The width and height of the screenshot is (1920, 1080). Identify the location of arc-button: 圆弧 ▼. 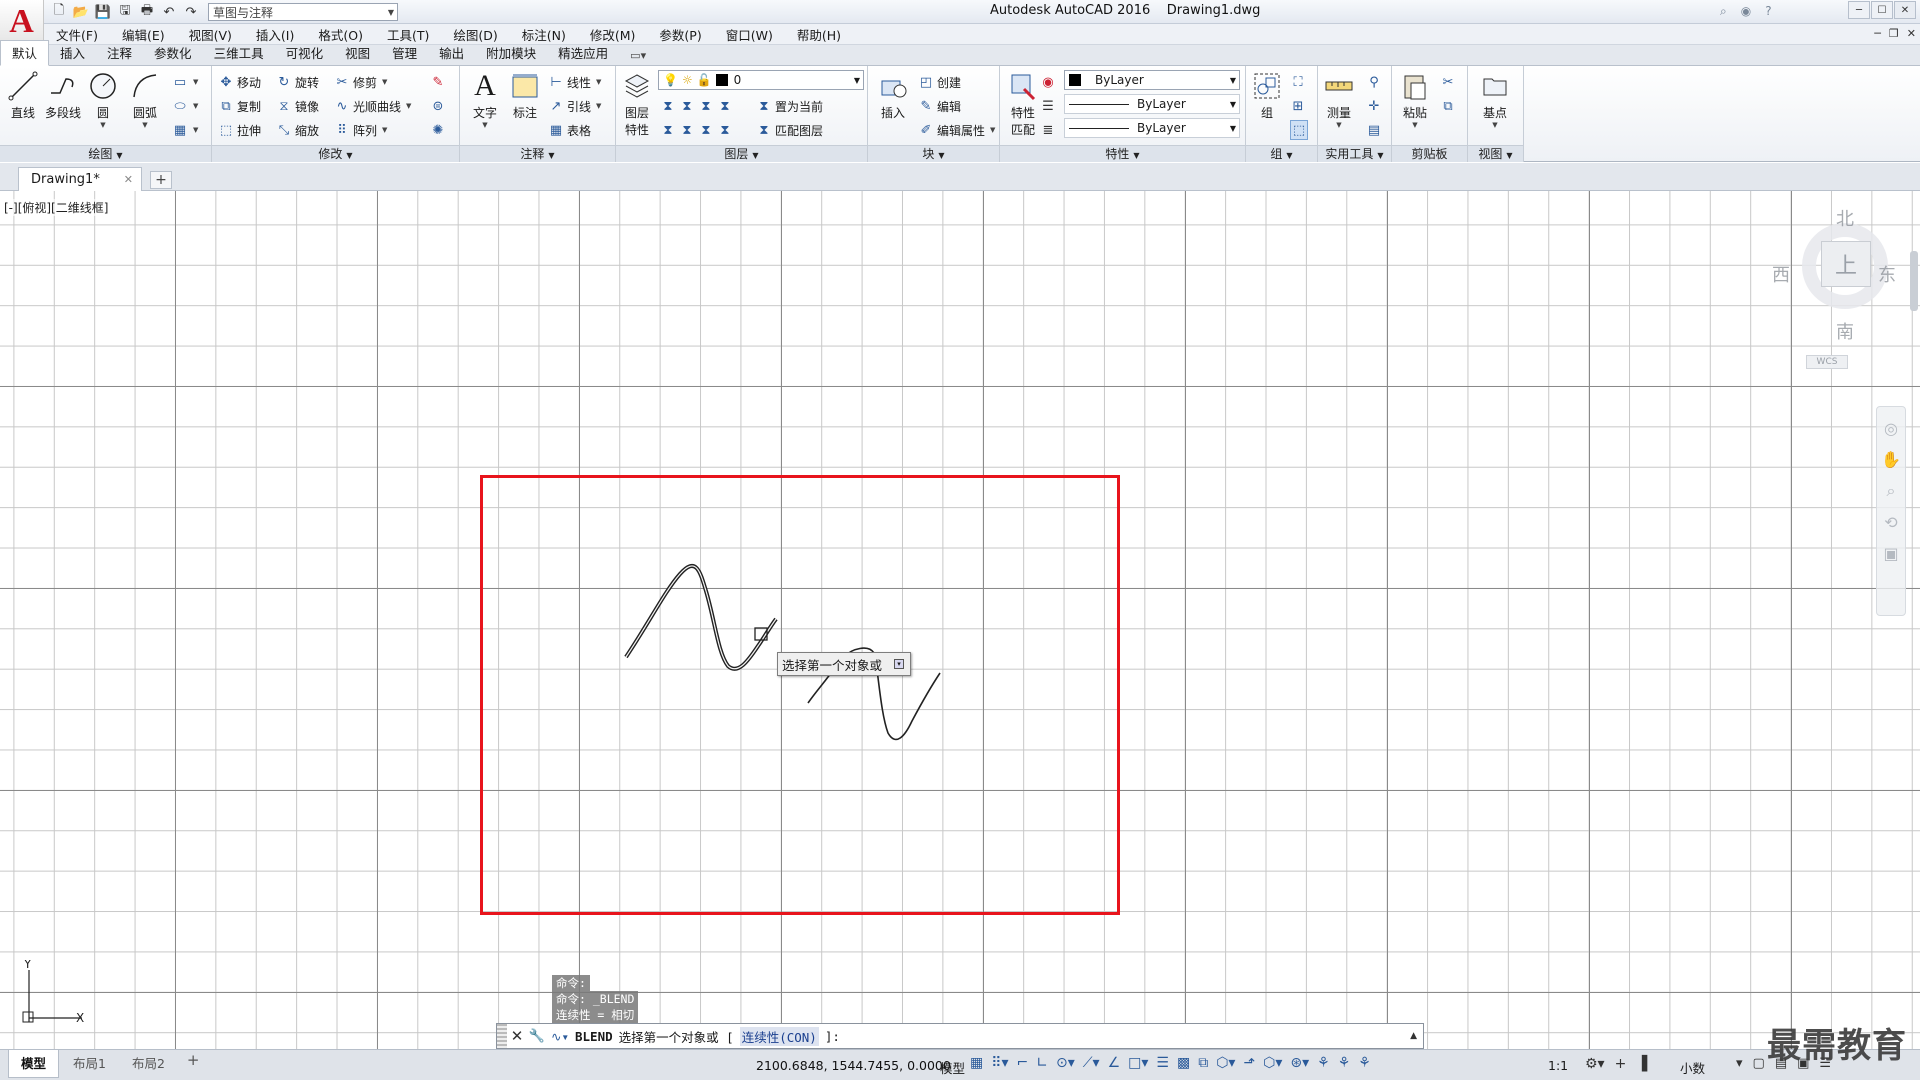
(145, 99).